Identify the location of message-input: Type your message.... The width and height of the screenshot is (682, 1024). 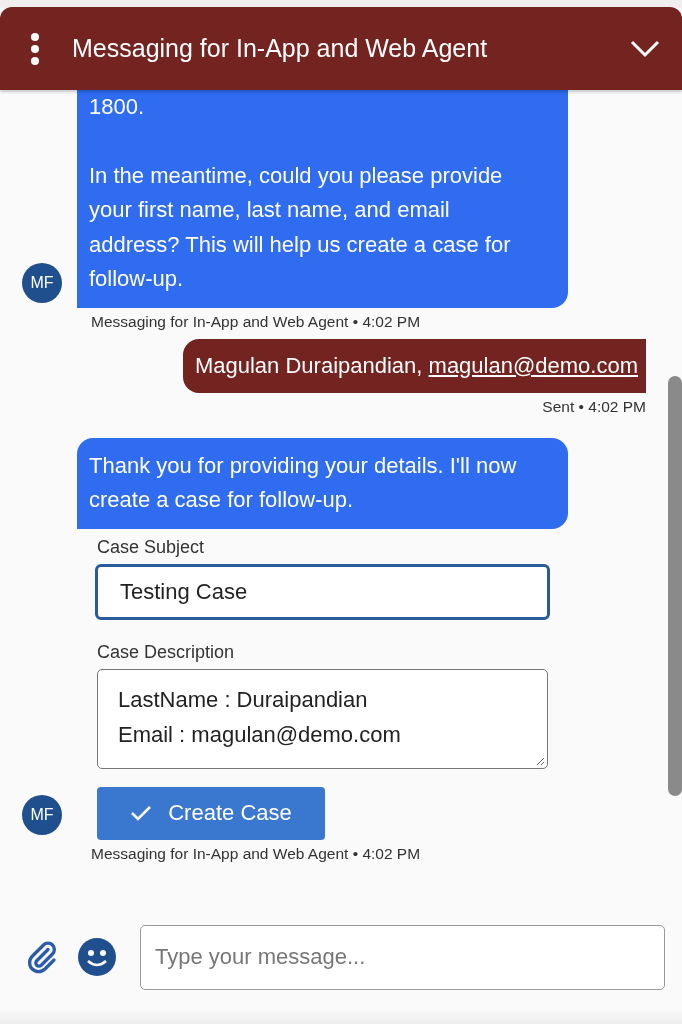
(402, 957).